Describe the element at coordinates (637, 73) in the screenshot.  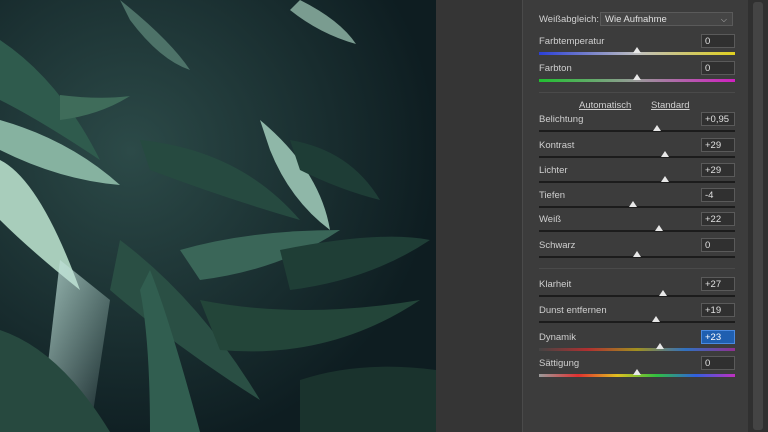
I see `slider-tint: Farbton 0` at that location.